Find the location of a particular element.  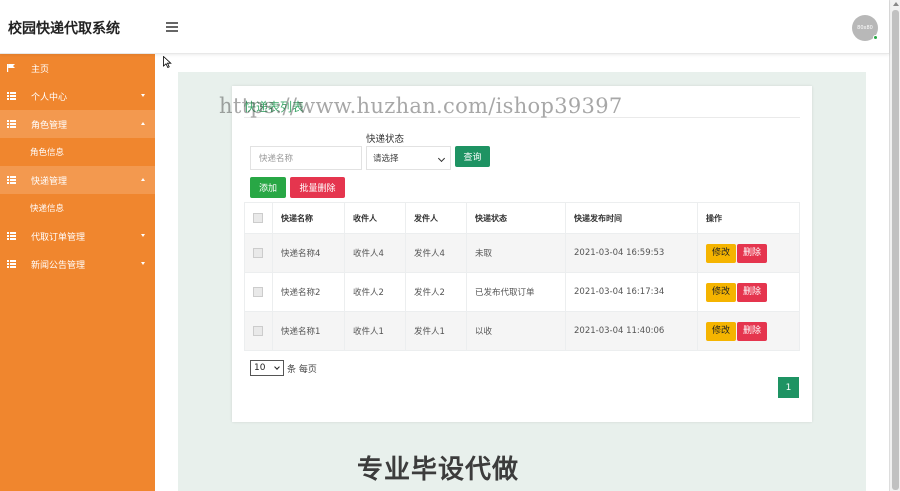

online-status-dot is located at coordinates (875, 37).